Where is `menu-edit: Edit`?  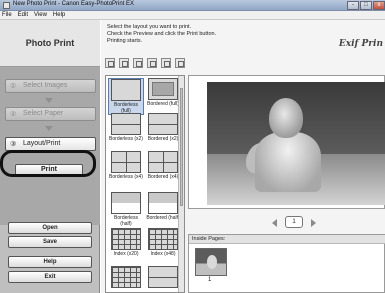 menu-edit: Edit is located at coordinates (23, 15).